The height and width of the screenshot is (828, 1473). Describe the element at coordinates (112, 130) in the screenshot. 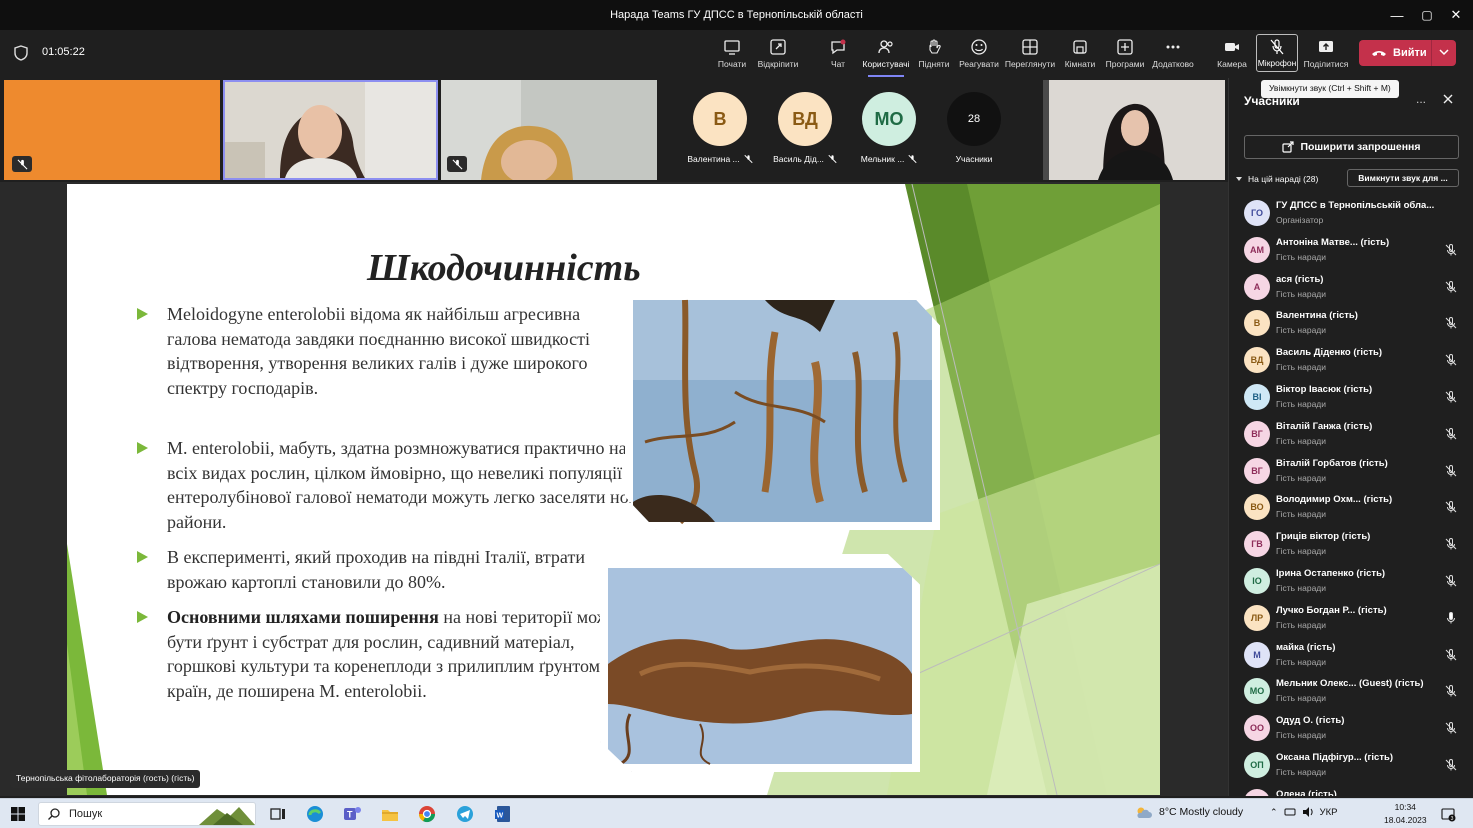

I see `video-tile-orange` at that location.